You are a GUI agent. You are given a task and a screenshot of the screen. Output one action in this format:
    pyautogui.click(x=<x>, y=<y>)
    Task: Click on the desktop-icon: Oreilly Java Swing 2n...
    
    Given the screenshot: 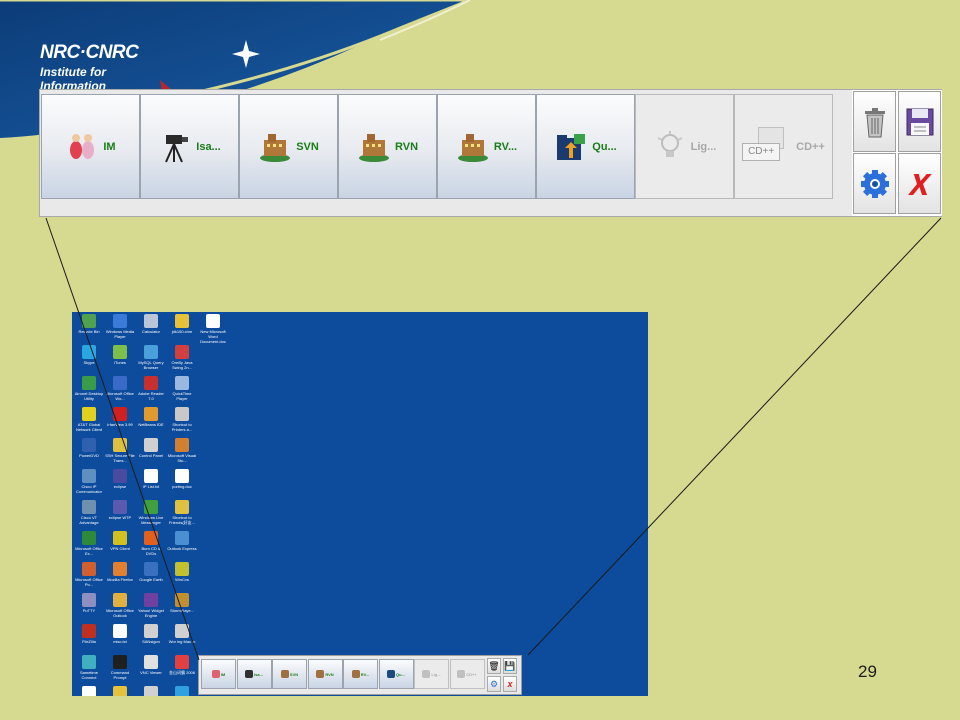 What is the action you would take?
    pyautogui.click(x=182, y=357)
    